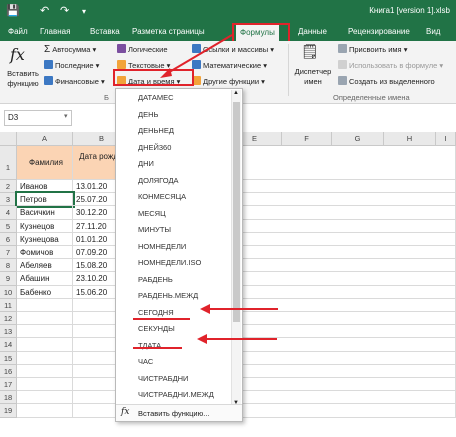 This screenshot has width=456, height=437. Describe the element at coordinates (8, 187) in the screenshot. I see `row-header: 2` at that location.